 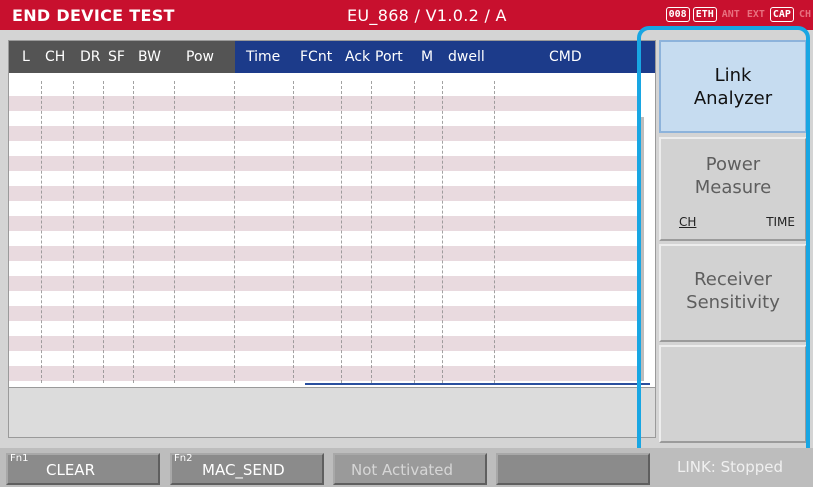 What do you see at coordinates (358, 57) in the screenshot?
I see `col-ack: Ack` at bounding box center [358, 57].